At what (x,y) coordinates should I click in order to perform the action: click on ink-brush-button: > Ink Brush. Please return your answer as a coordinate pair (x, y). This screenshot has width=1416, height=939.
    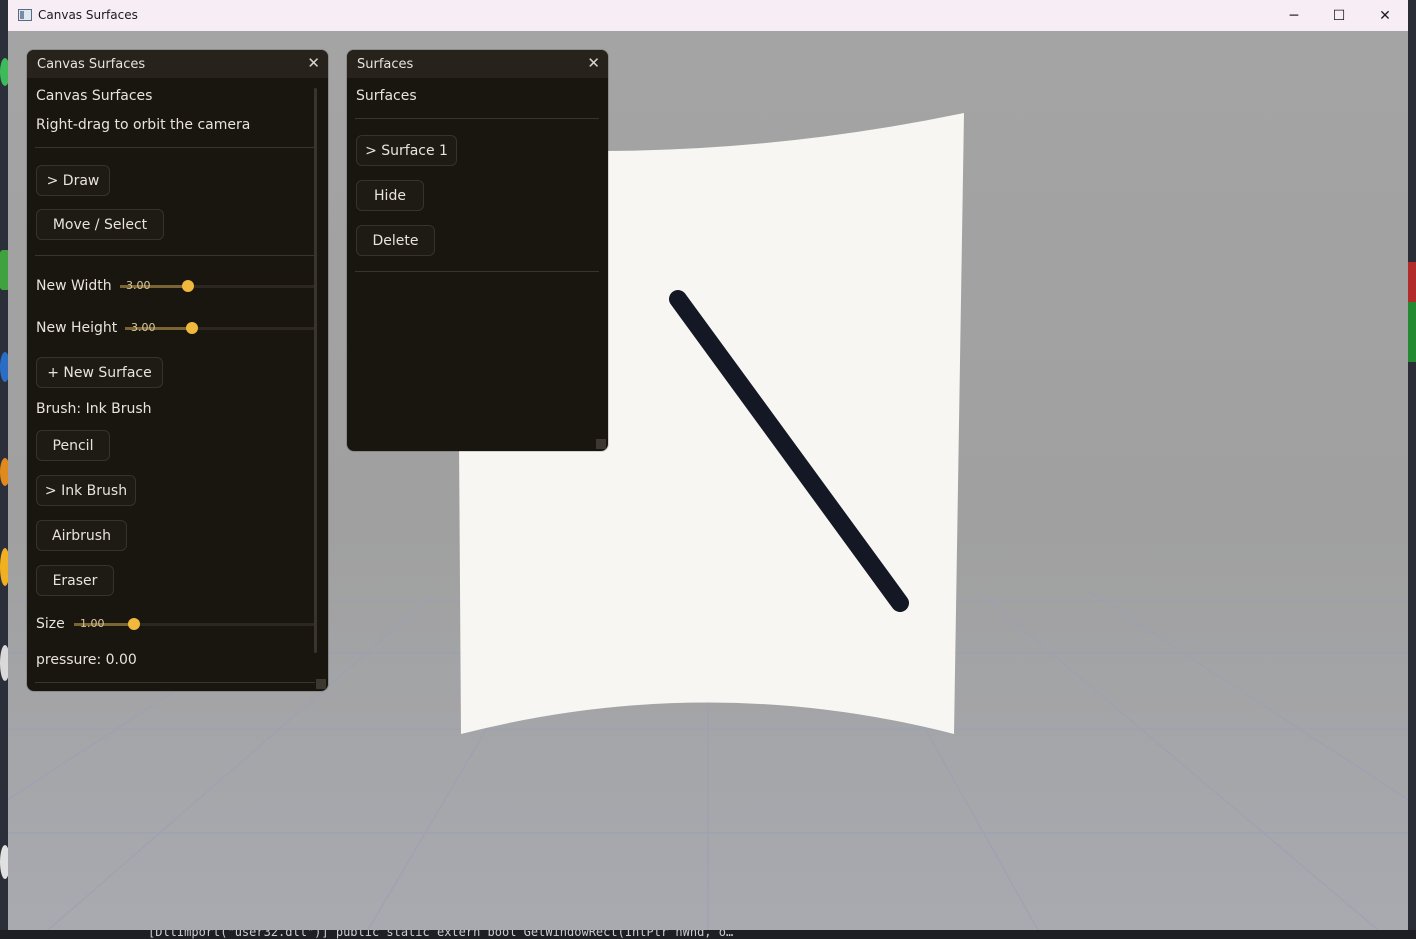
    Looking at the image, I should click on (86, 490).